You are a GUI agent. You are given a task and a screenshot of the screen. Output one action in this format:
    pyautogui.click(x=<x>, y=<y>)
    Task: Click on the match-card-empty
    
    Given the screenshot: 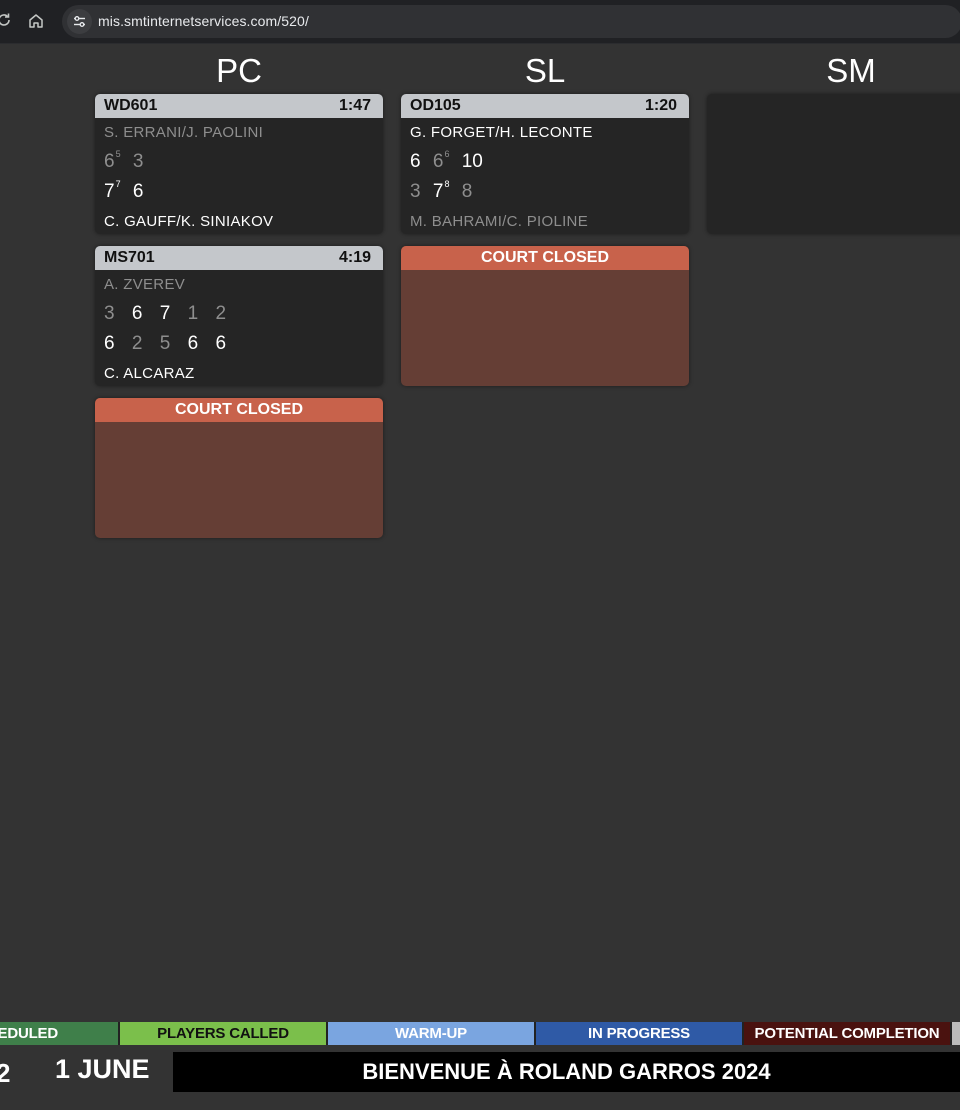 What is the action you would take?
    pyautogui.click(x=833, y=164)
    